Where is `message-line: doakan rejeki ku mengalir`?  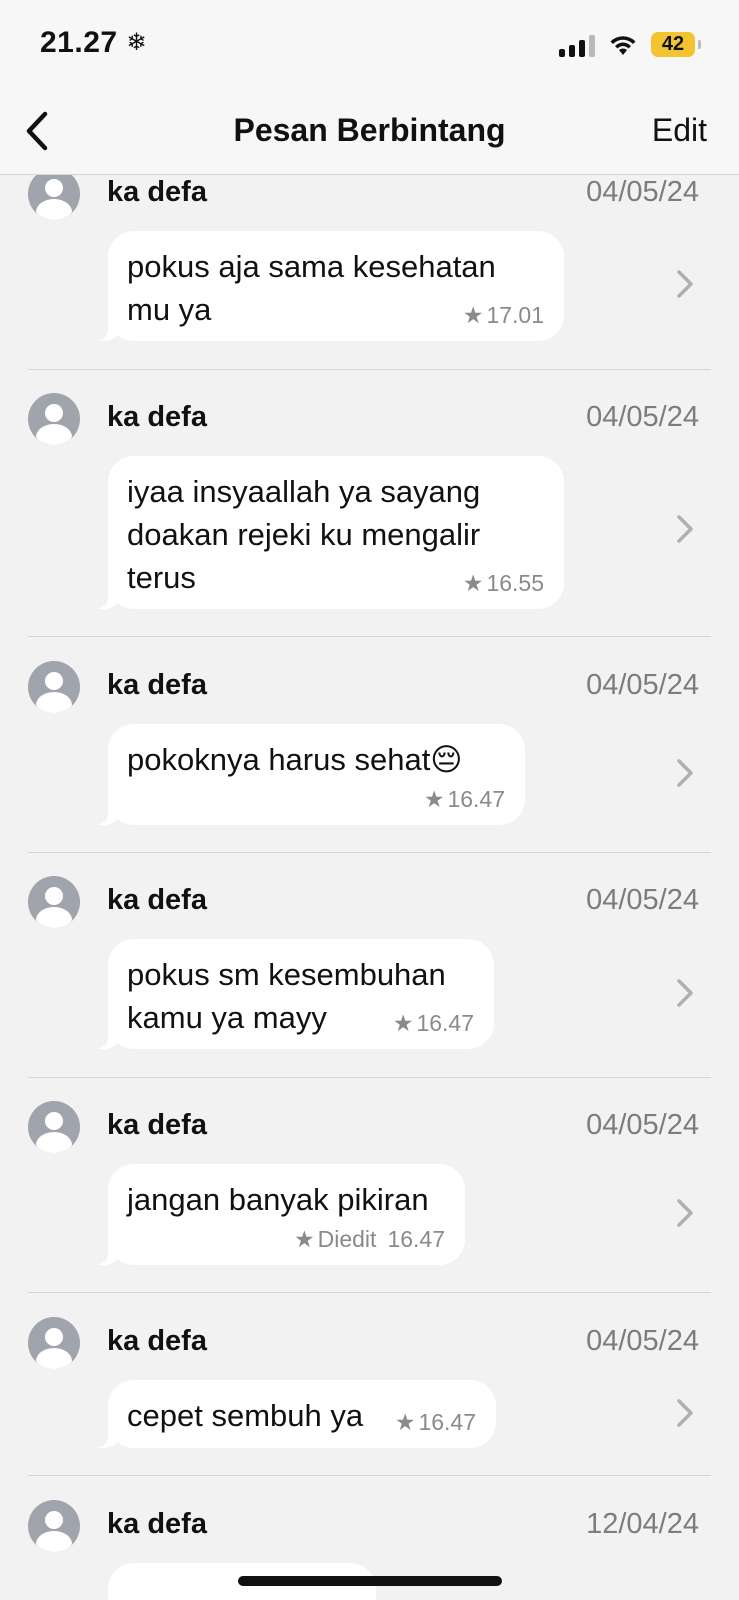 message-line: doakan rejeki ku mengalir is located at coordinates (304, 534).